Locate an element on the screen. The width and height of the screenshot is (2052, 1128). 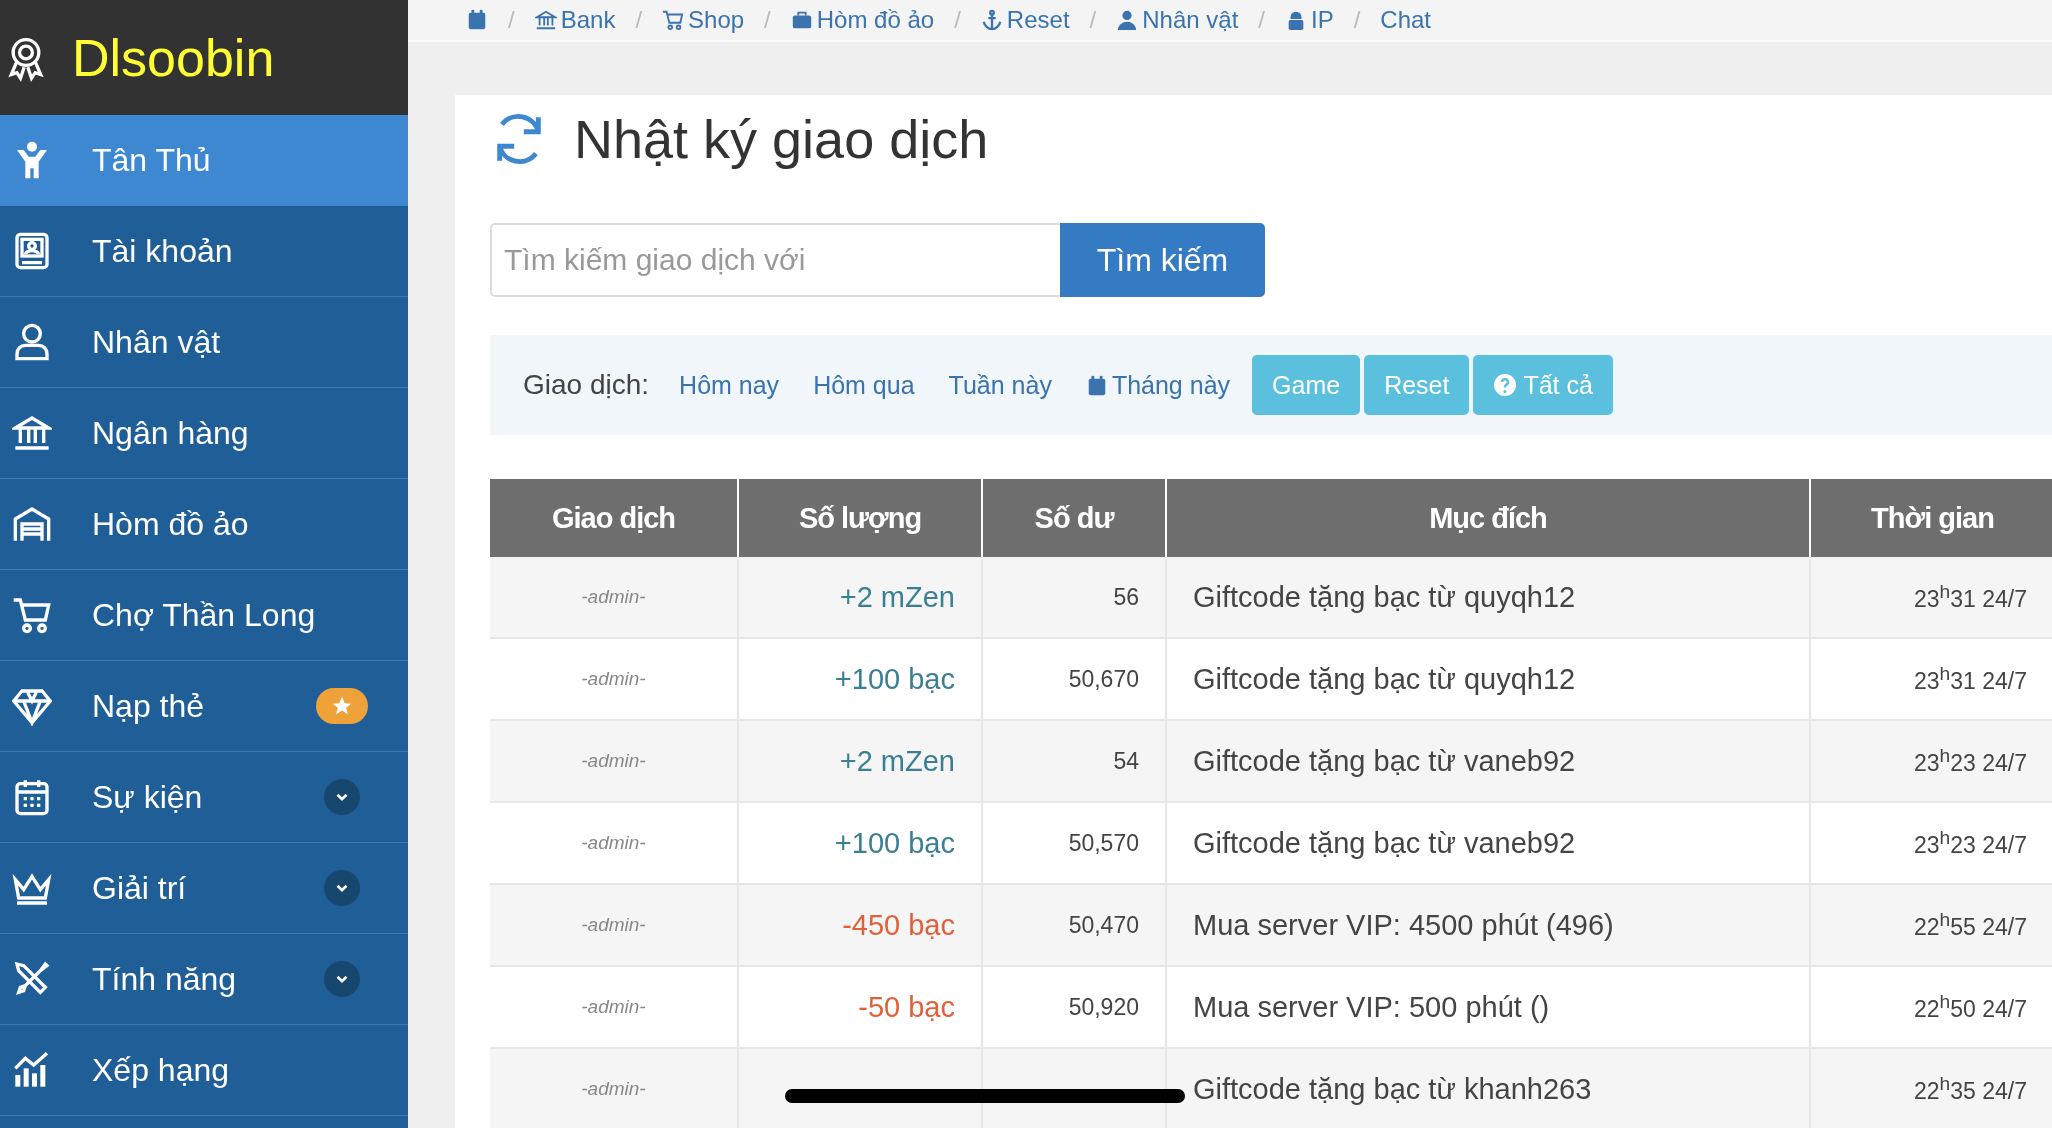
breadcrumb-link: IP is located at coordinates (1309, 20).